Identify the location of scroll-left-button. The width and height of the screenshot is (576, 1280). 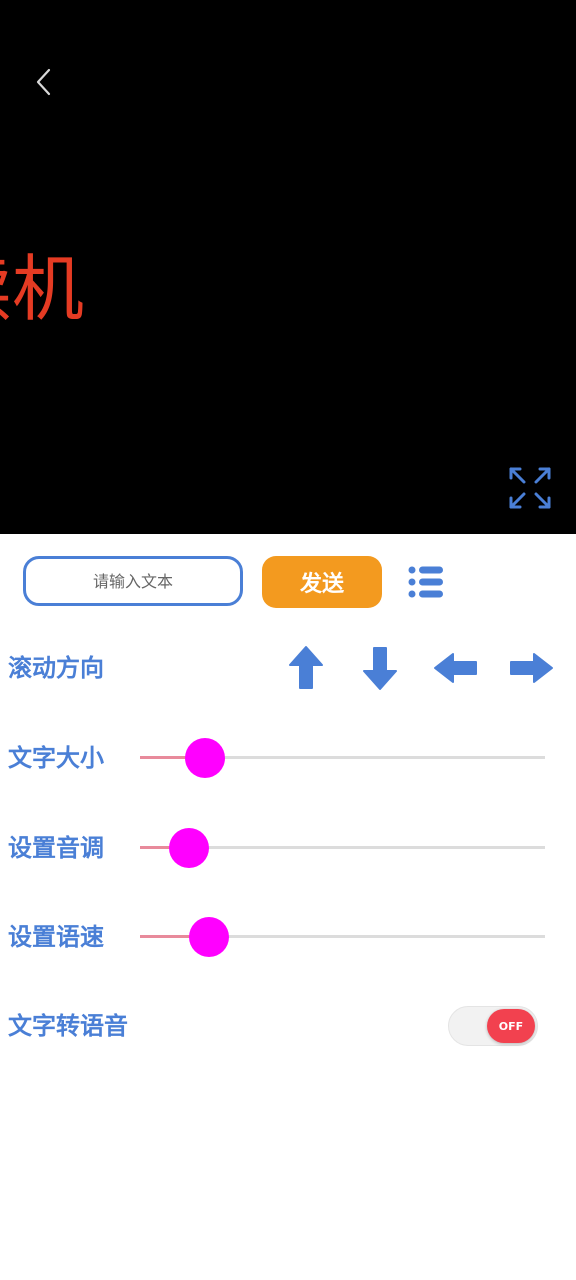
(456, 668).